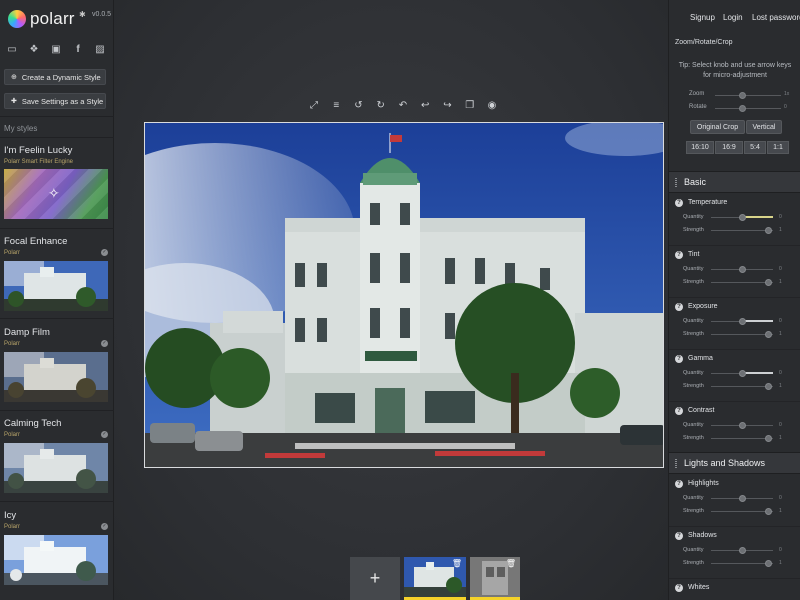 Image resolution: width=800 pixels, height=600 pixels. I want to click on redo-icon: ↪, so click(448, 106).